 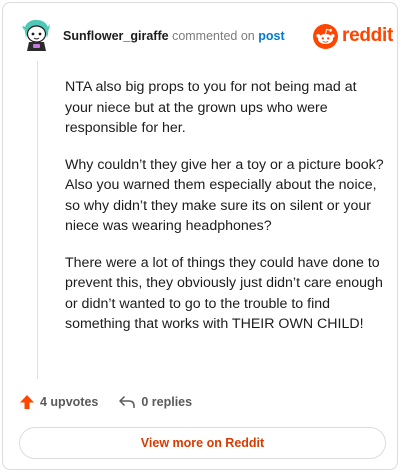 I want to click on view-more-button: View more on Reddit, so click(x=202, y=443).